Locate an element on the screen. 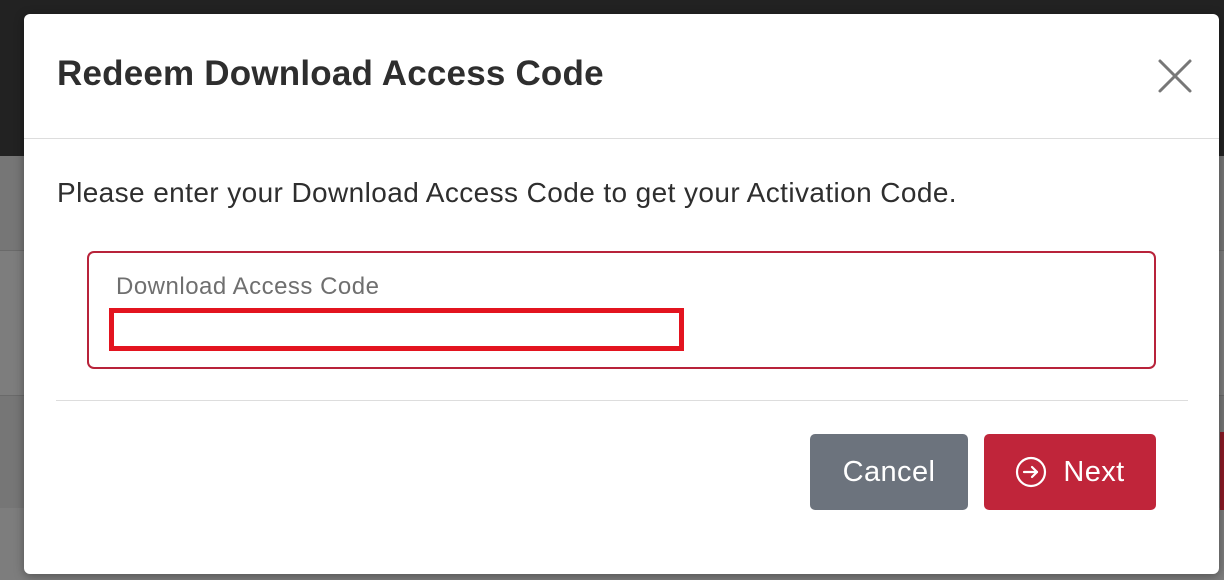 The image size is (1224, 580). background-accent-tab is located at coordinates (1222, 471).